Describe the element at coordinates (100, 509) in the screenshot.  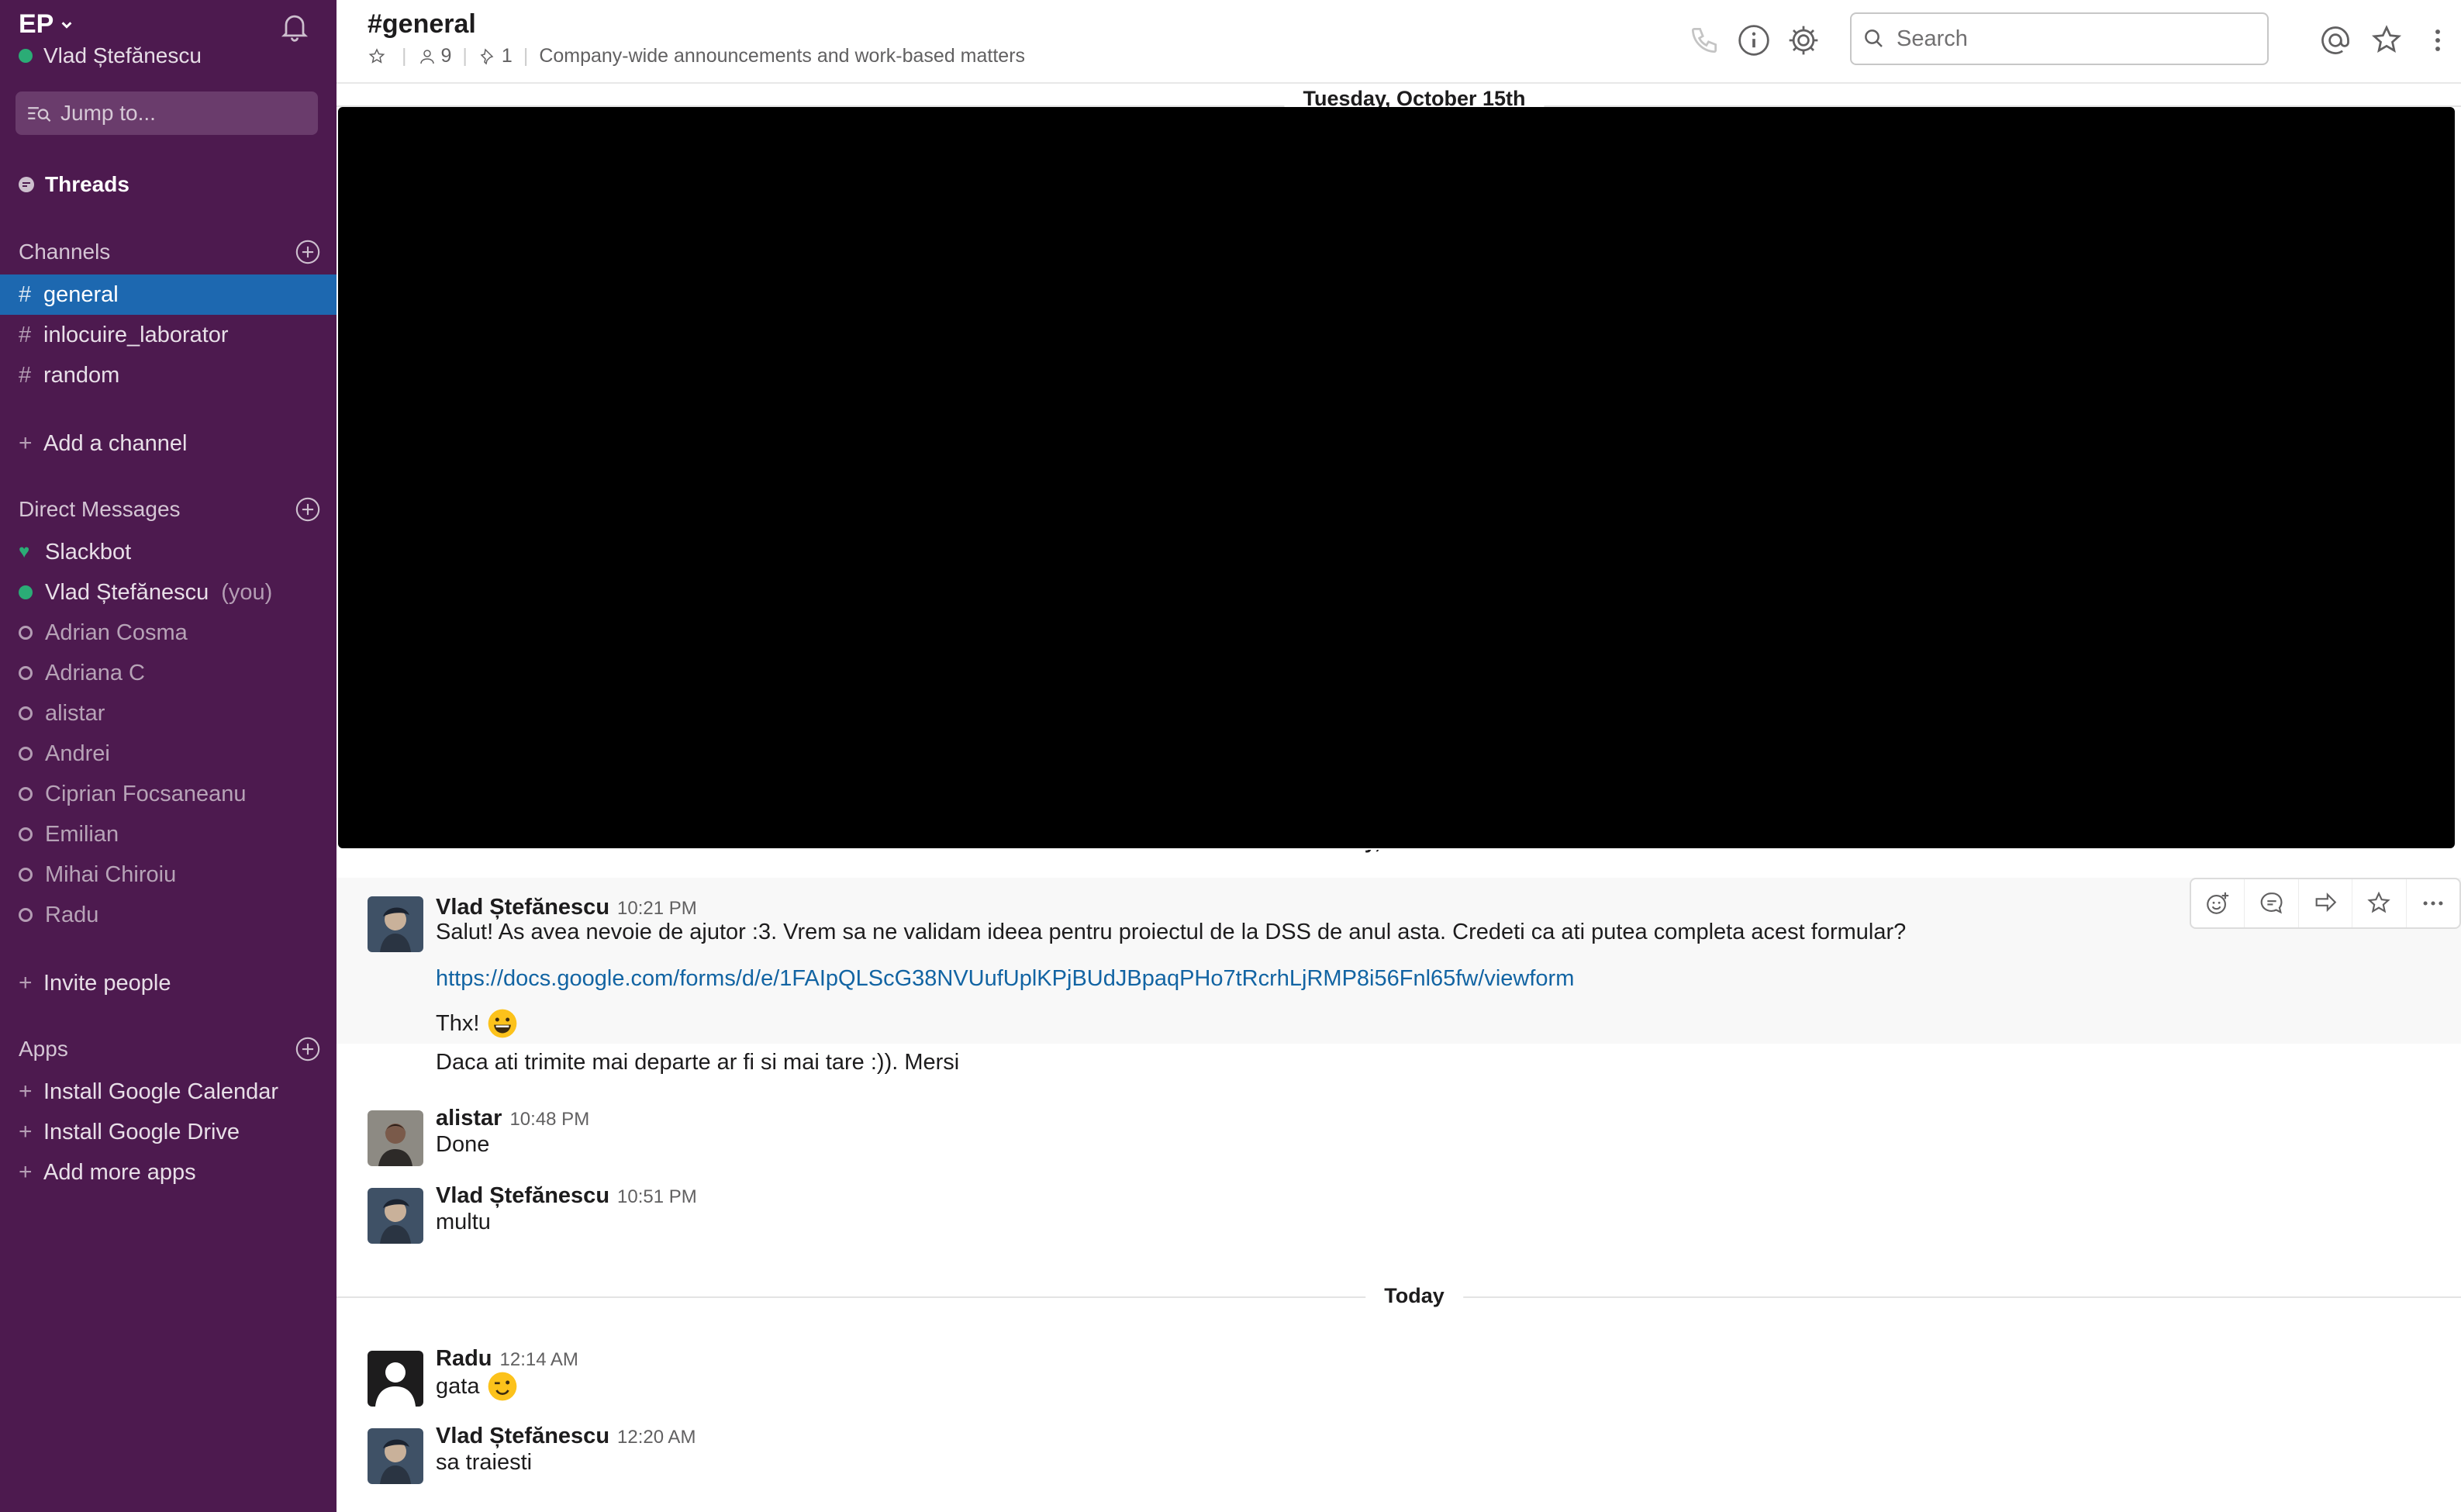
I see `dm-heading-label: Direct Messages` at that location.